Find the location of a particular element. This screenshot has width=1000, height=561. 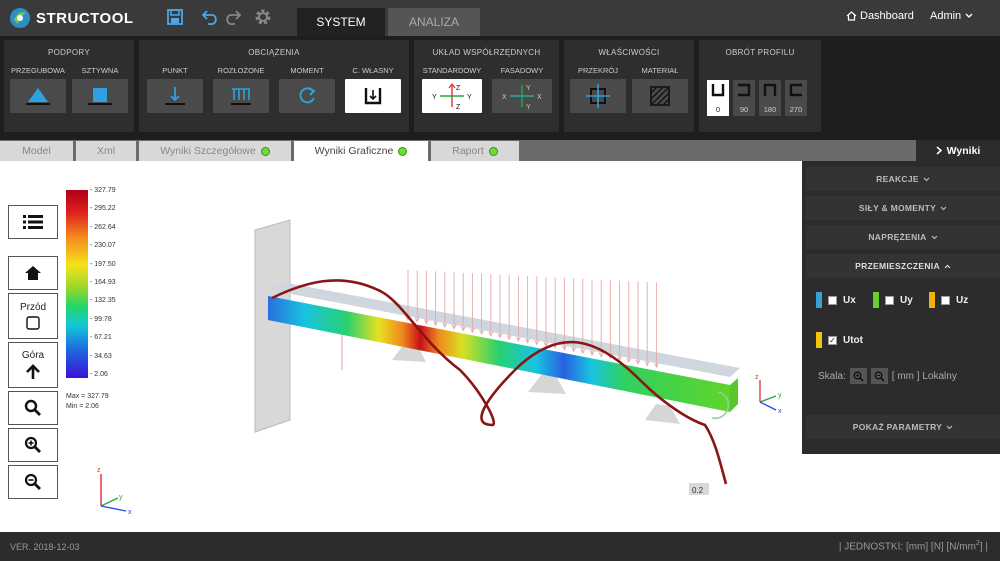

component-uy: Uy is located at coordinates (893, 300).